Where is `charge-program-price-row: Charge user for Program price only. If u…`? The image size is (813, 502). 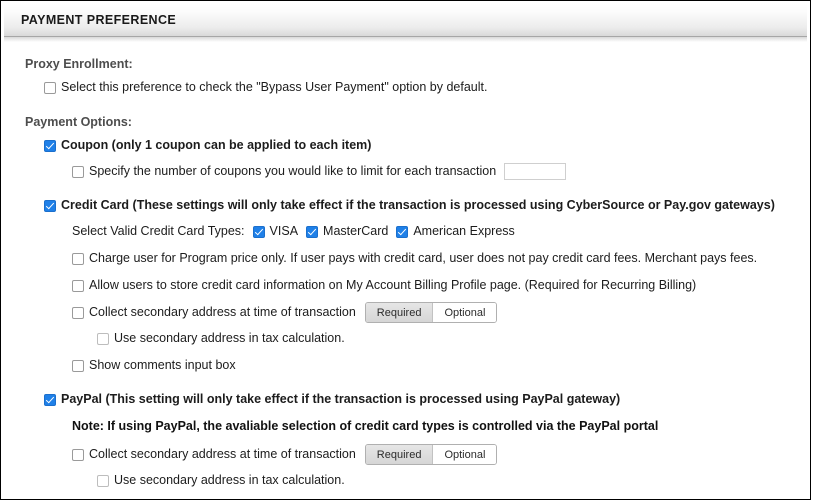
charge-program-price-row: Charge user for Program price only. If u… is located at coordinates (417, 258).